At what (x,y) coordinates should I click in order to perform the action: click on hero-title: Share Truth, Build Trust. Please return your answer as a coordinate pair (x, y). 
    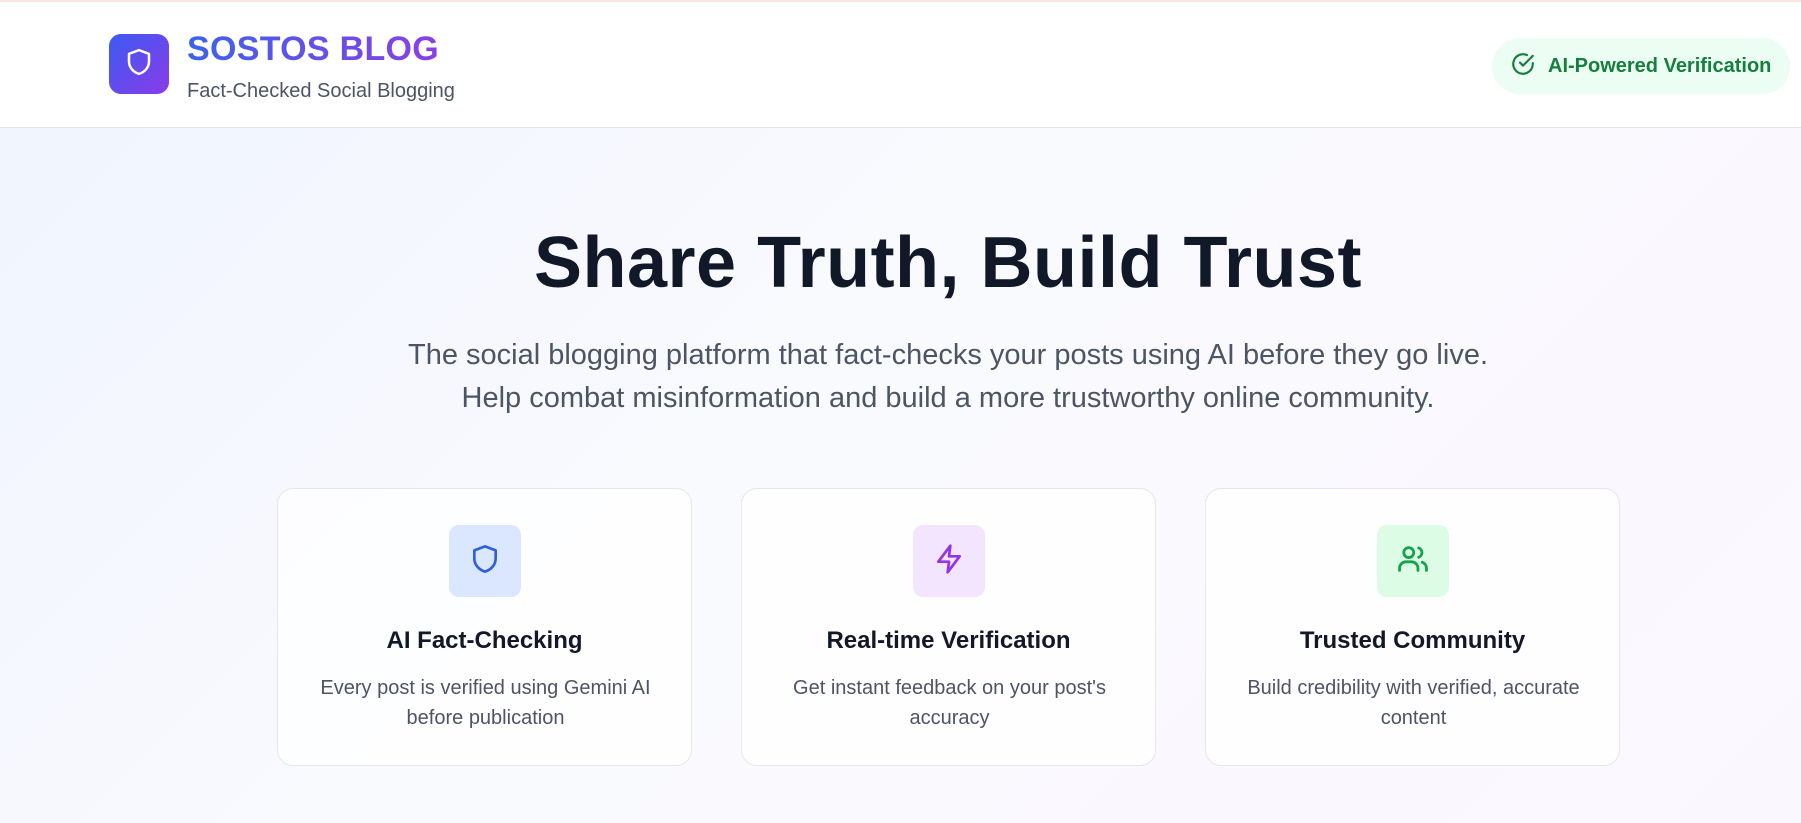
    Looking at the image, I should click on (948, 263).